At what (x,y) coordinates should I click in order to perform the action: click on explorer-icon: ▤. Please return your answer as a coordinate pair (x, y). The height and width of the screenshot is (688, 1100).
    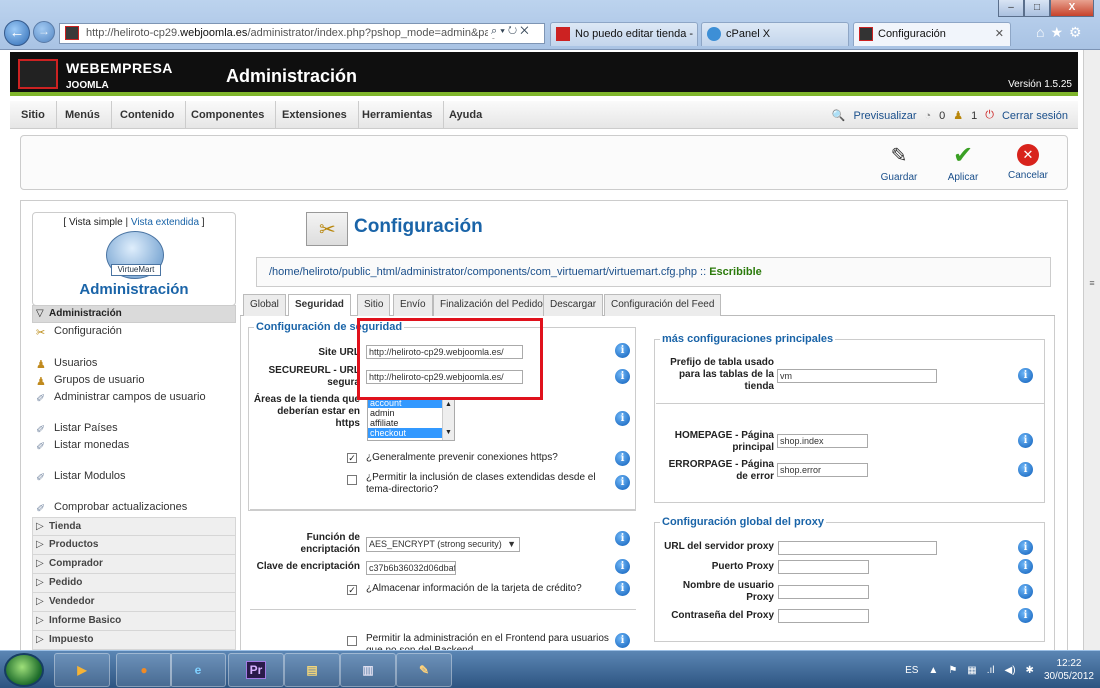
    Looking at the image, I should click on (312, 670).